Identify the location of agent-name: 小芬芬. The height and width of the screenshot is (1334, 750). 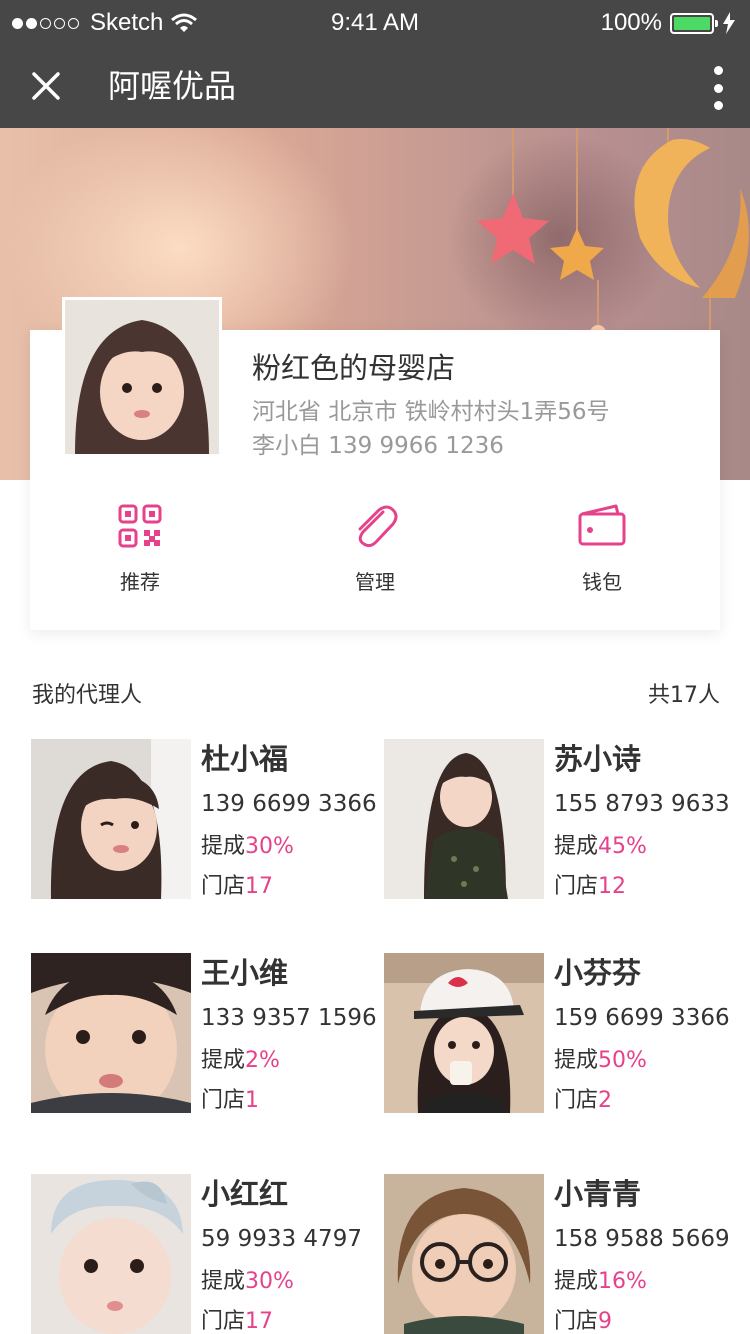
(598, 973).